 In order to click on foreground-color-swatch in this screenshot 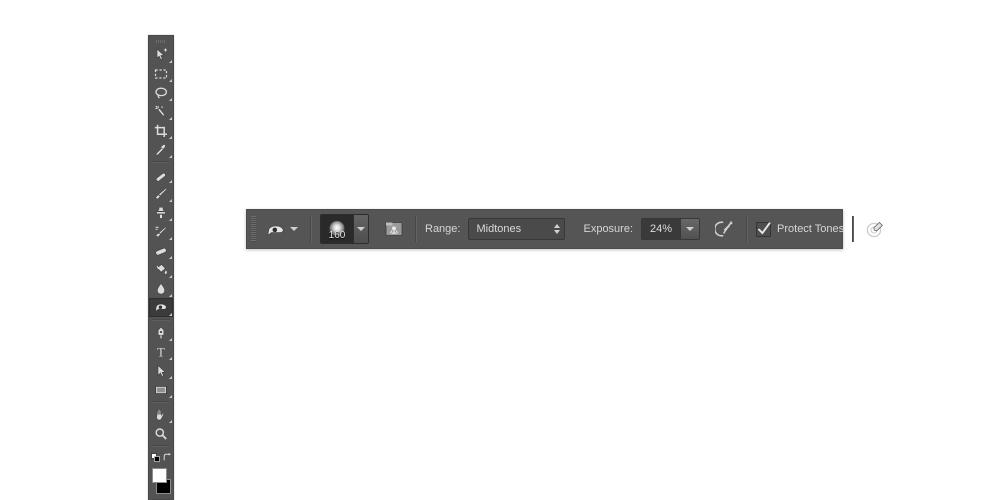, I will do `click(159, 475)`.